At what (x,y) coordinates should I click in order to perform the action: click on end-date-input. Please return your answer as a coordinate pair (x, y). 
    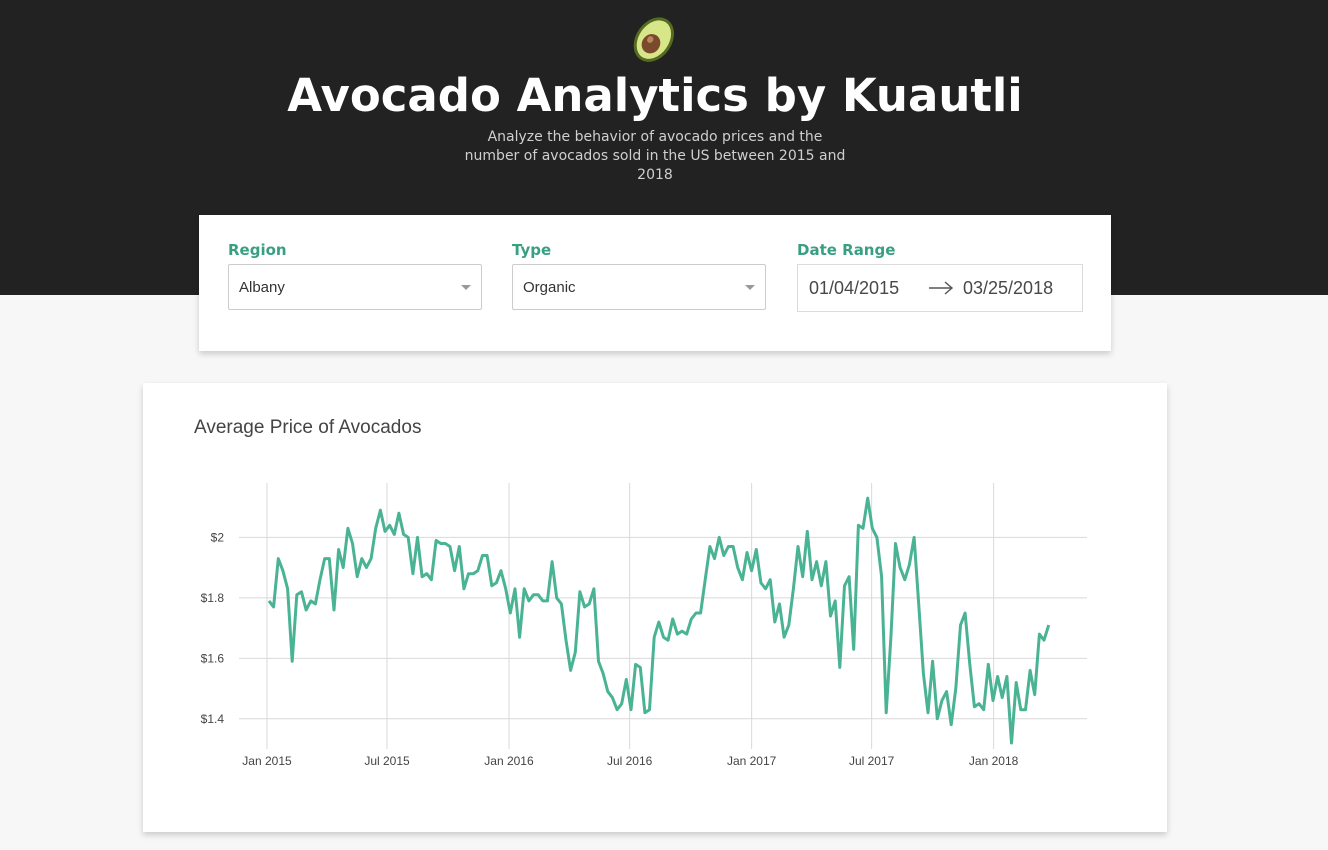
    Looking at the image, I should click on (1018, 288).